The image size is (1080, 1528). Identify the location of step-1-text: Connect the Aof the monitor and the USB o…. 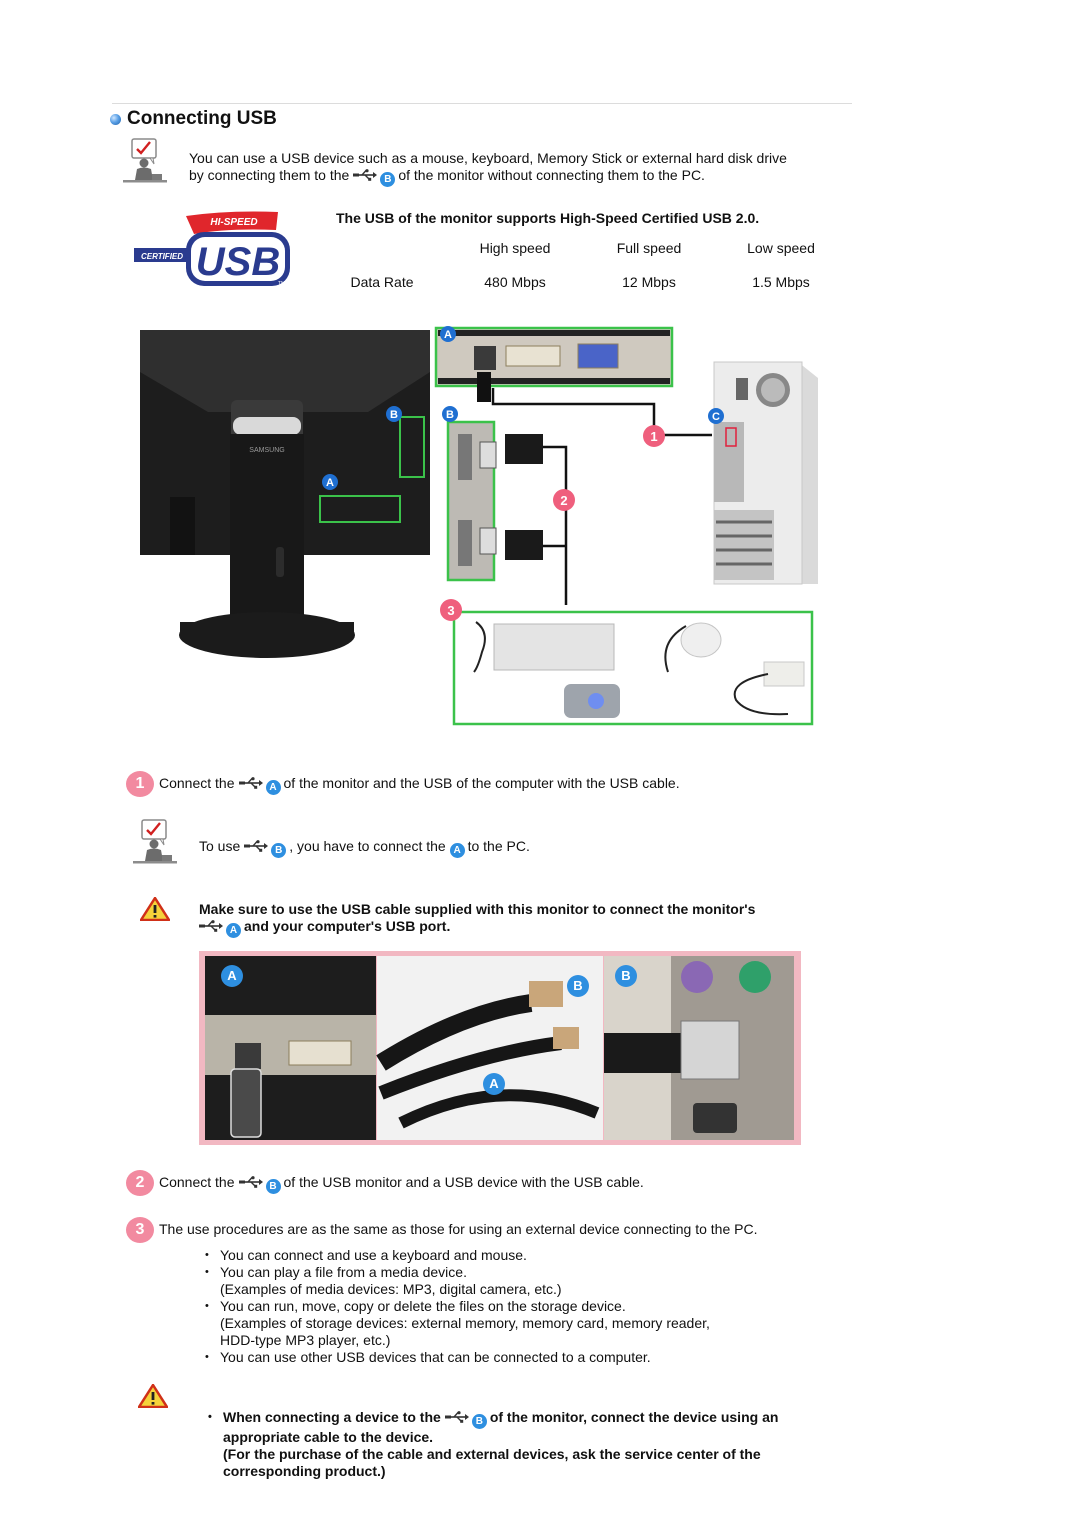
(419, 785).